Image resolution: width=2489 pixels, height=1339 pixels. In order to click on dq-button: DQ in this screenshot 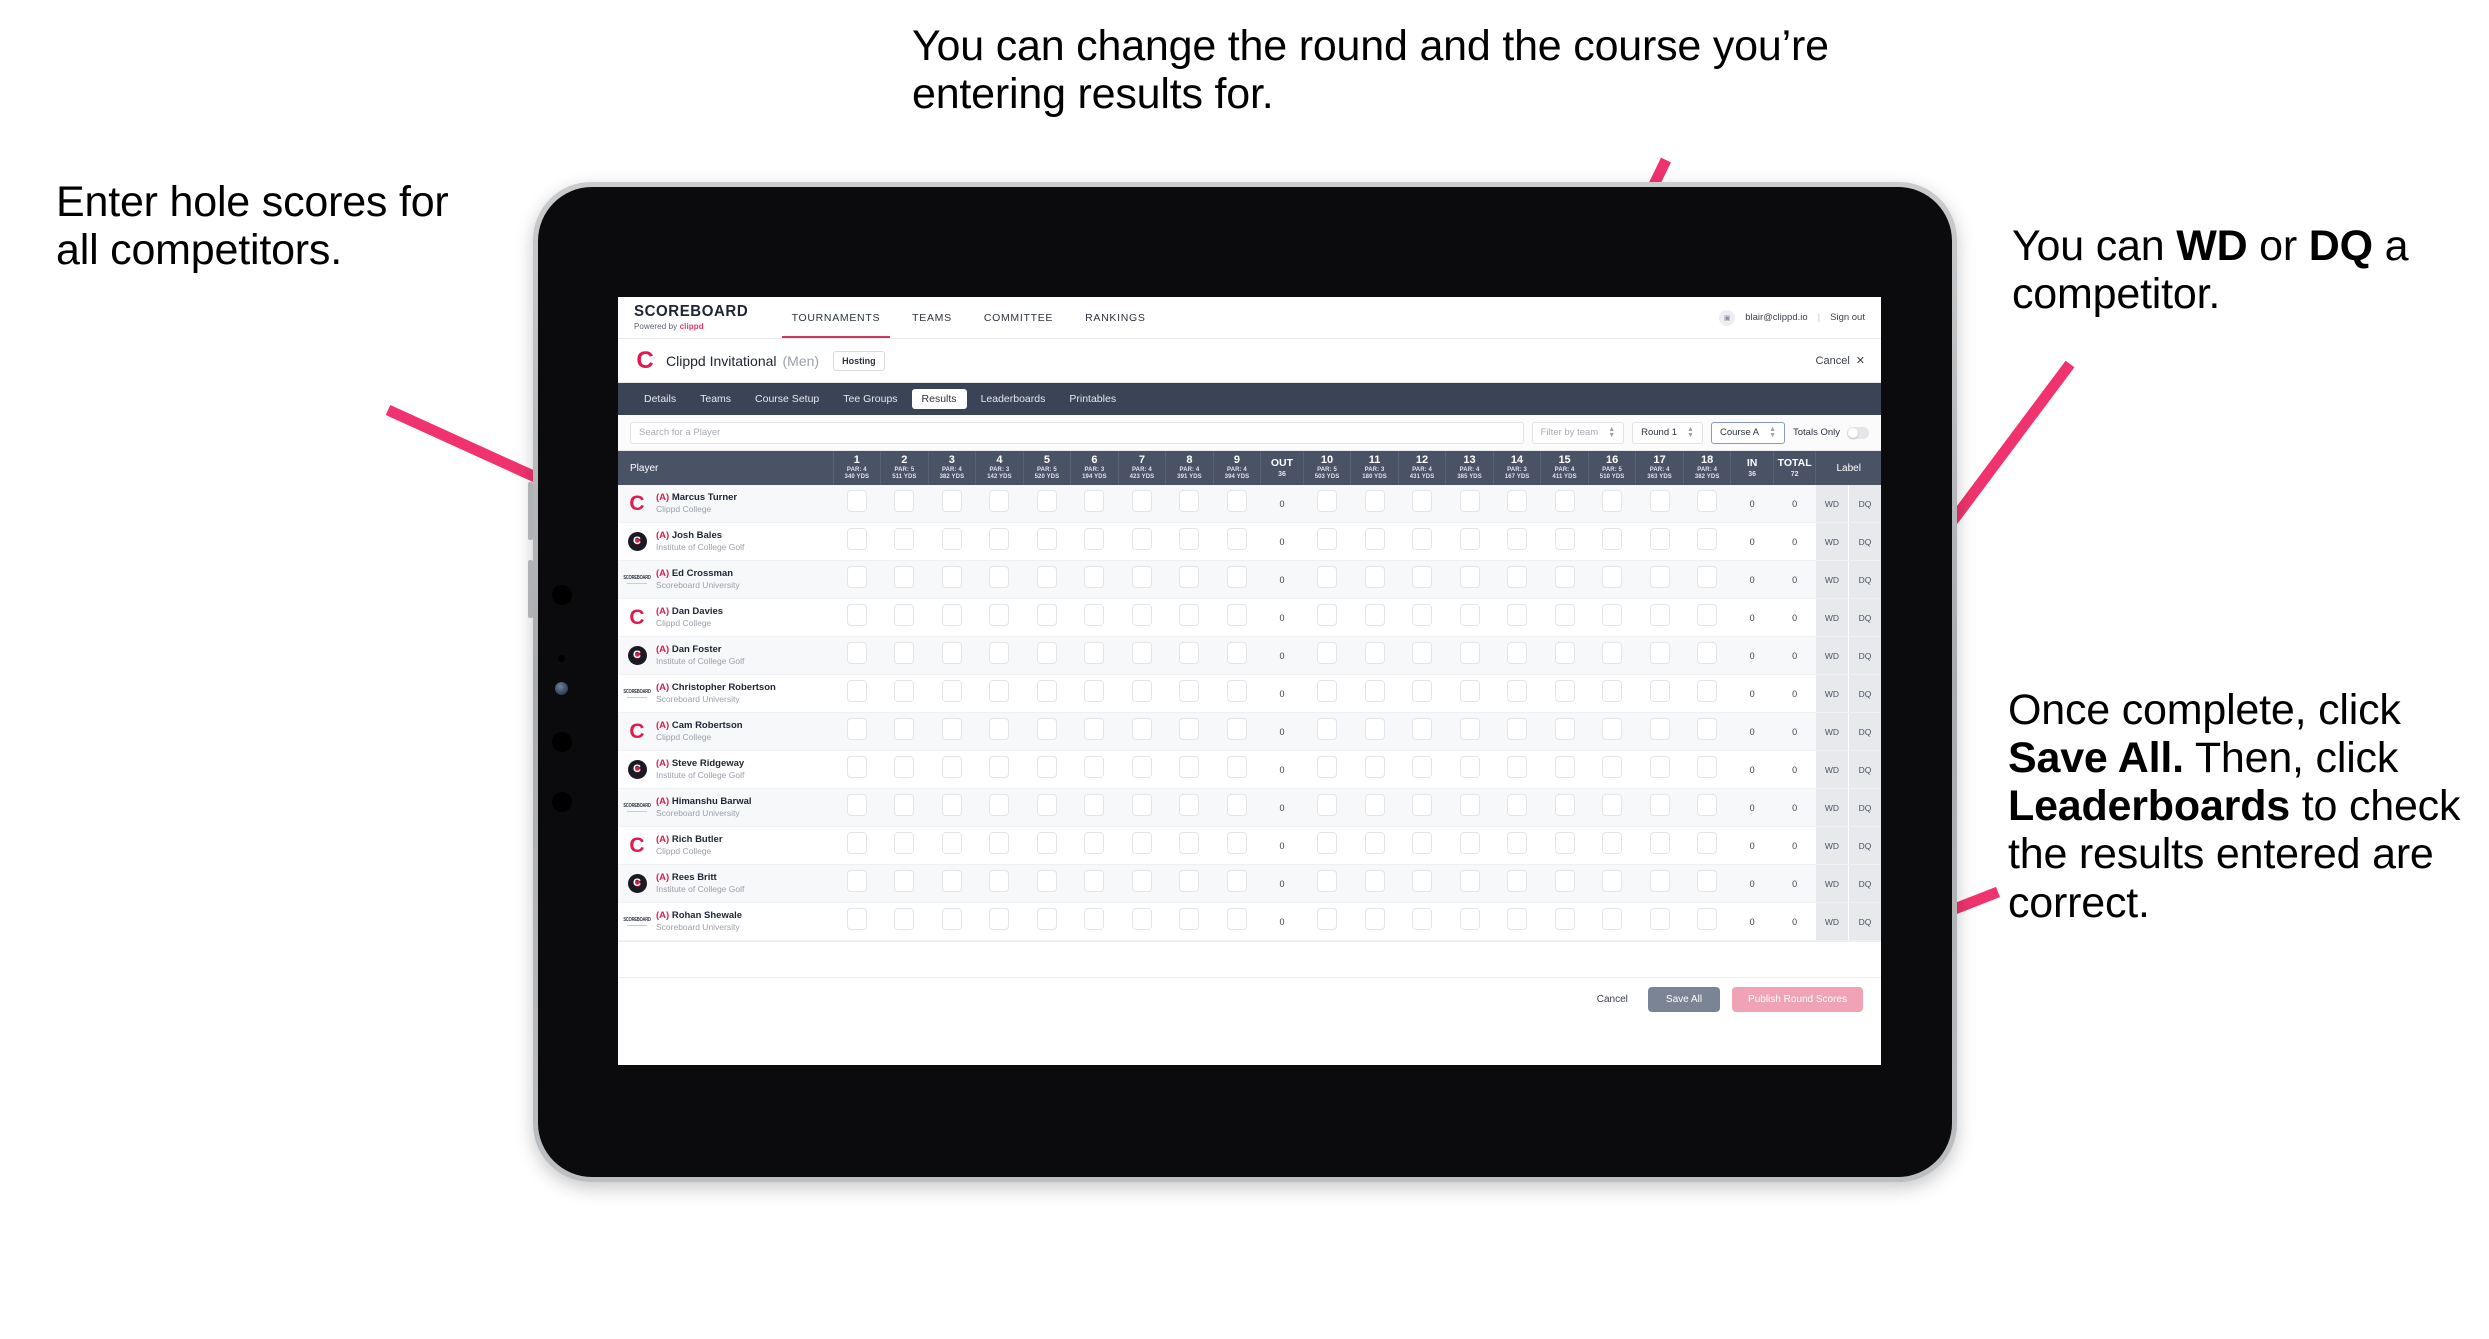, I will do `click(1864, 921)`.